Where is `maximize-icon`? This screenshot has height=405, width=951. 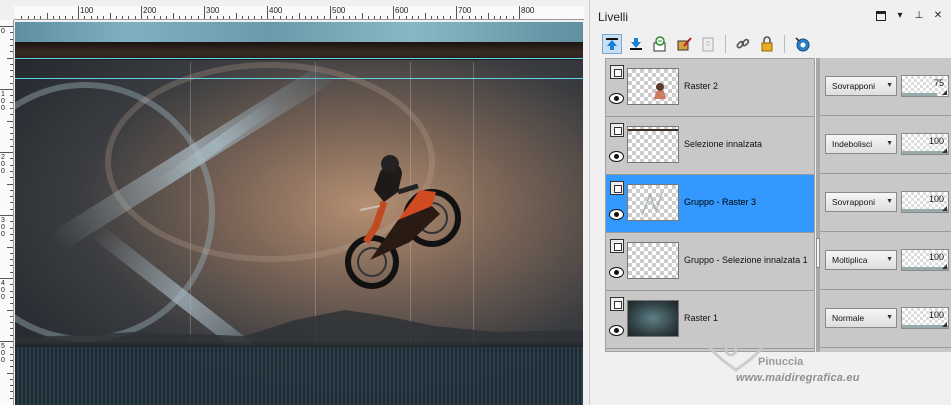
maximize-icon is located at coordinates (881, 16).